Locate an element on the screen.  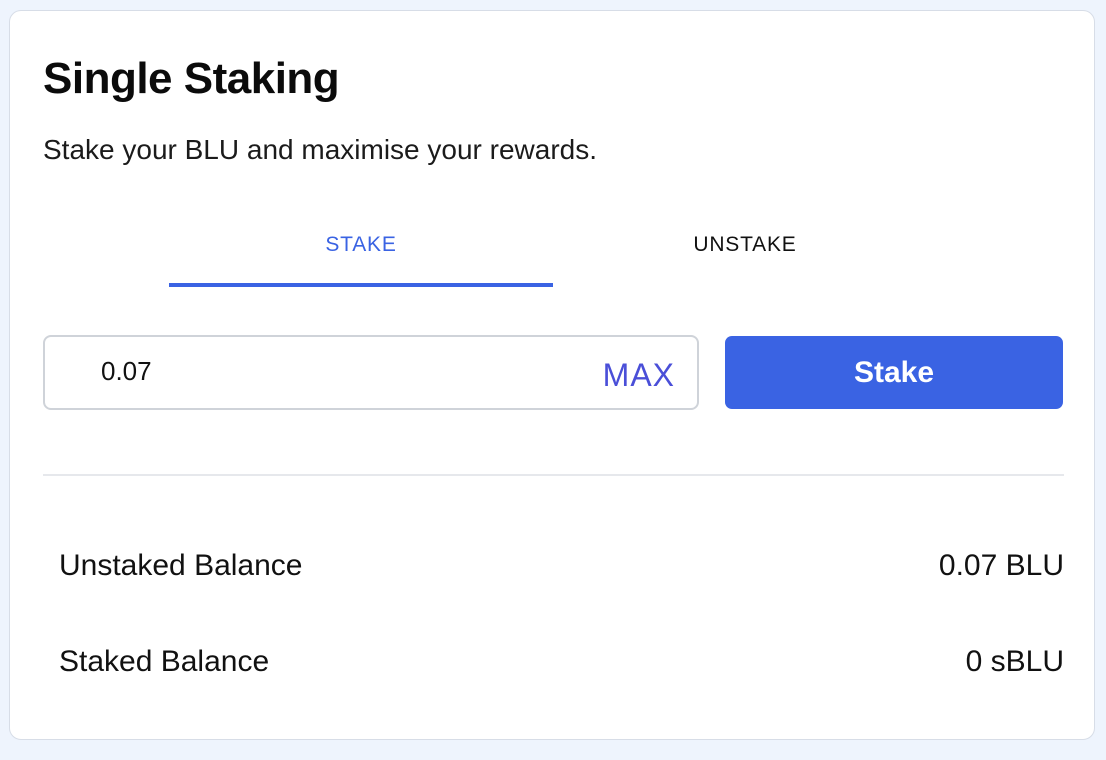
tab-stake: STAKE is located at coordinates (361, 256).